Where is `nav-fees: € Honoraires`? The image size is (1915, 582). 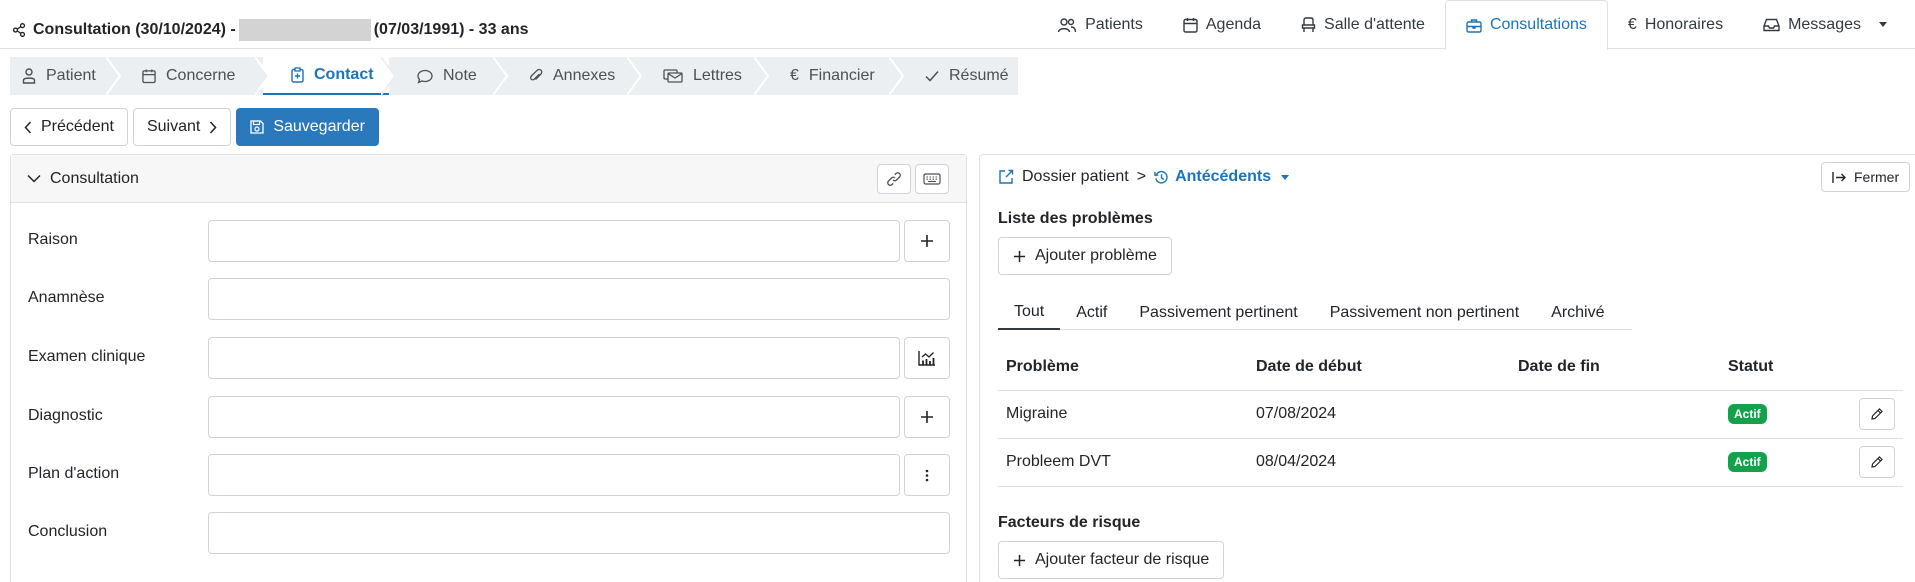
nav-fees: € Honoraires is located at coordinates (1675, 24).